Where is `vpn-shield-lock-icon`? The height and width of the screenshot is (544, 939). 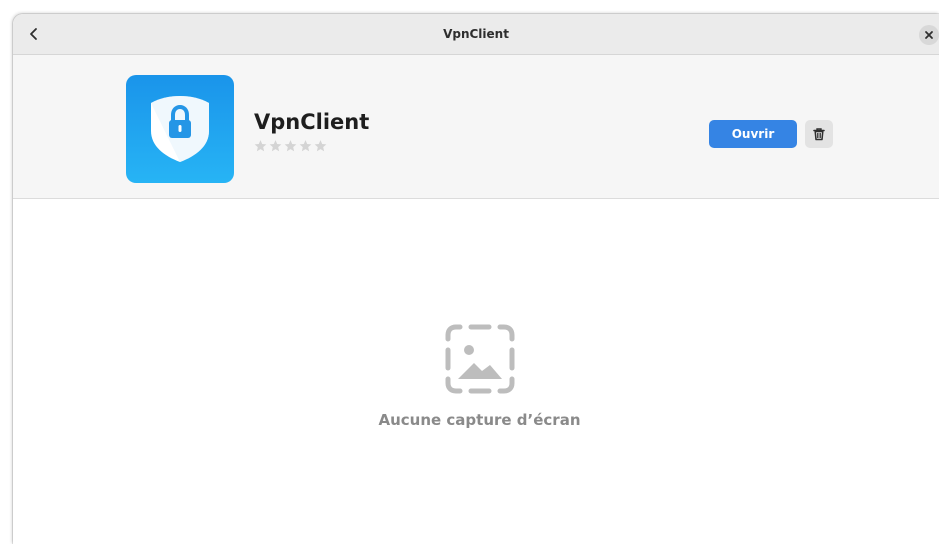 vpn-shield-lock-icon is located at coordinates (180, 129).